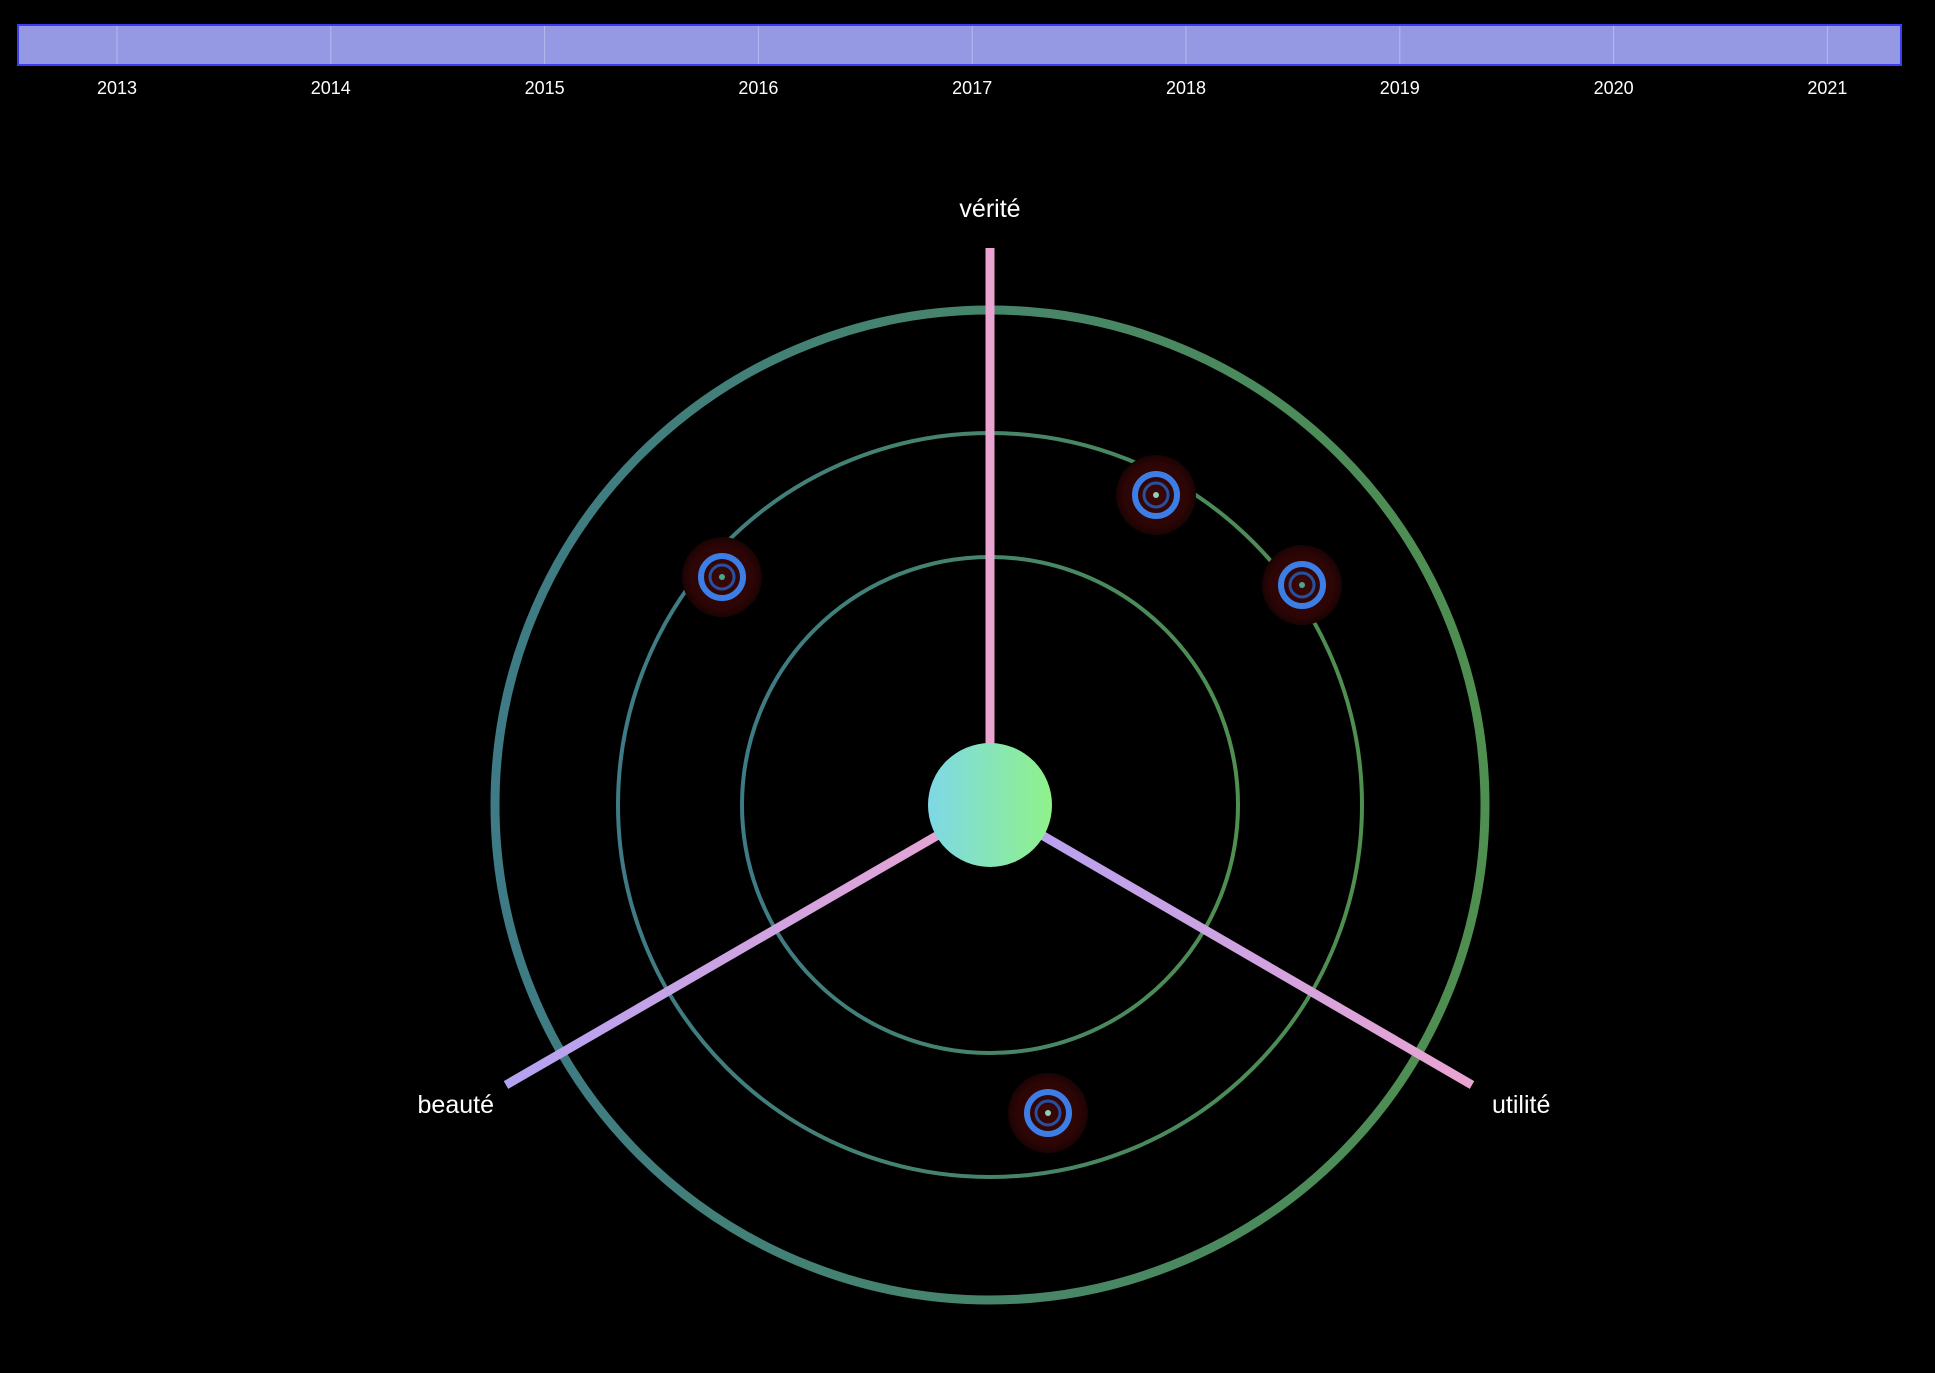 This screenshot has width=1935, height=1373. Describe the element at coordinates (1827, 88) in the screenshot. I see `timeline-year-label: 2021` at that location.